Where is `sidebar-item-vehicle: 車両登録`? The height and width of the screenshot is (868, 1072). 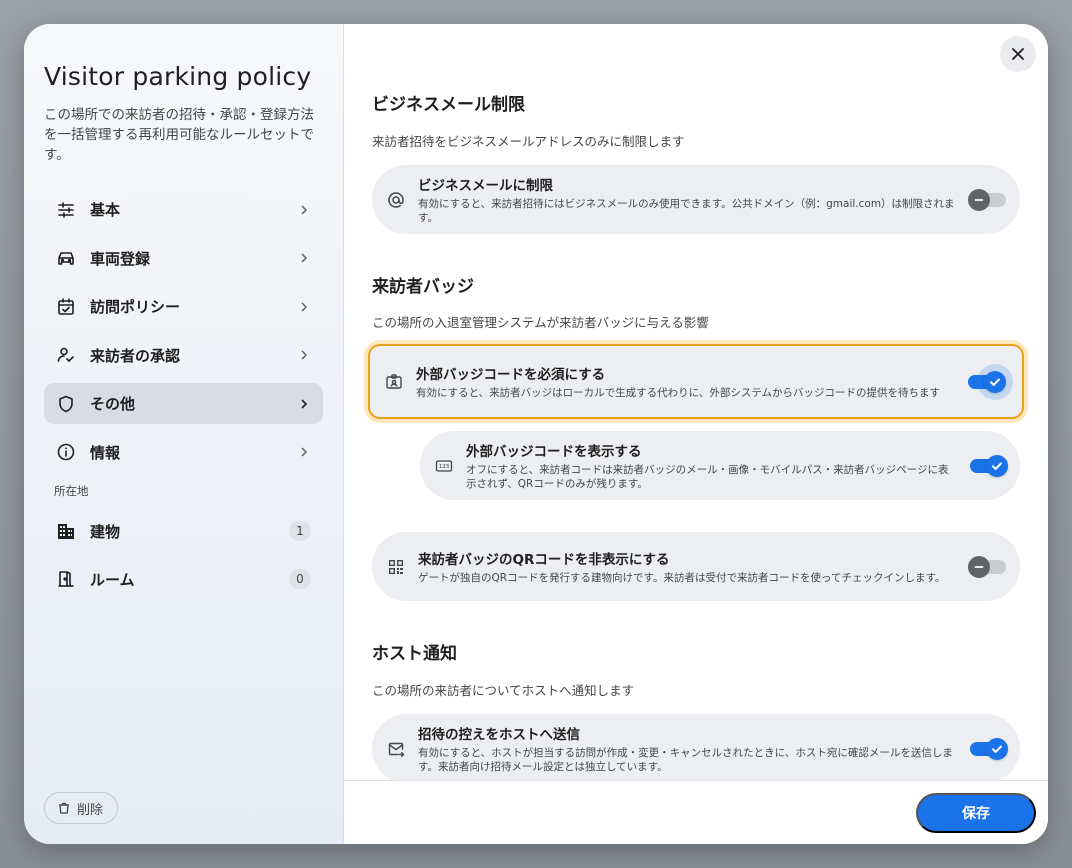 sidebar-item-vehicle: 車両登録 is located at coordinates (183, 258).